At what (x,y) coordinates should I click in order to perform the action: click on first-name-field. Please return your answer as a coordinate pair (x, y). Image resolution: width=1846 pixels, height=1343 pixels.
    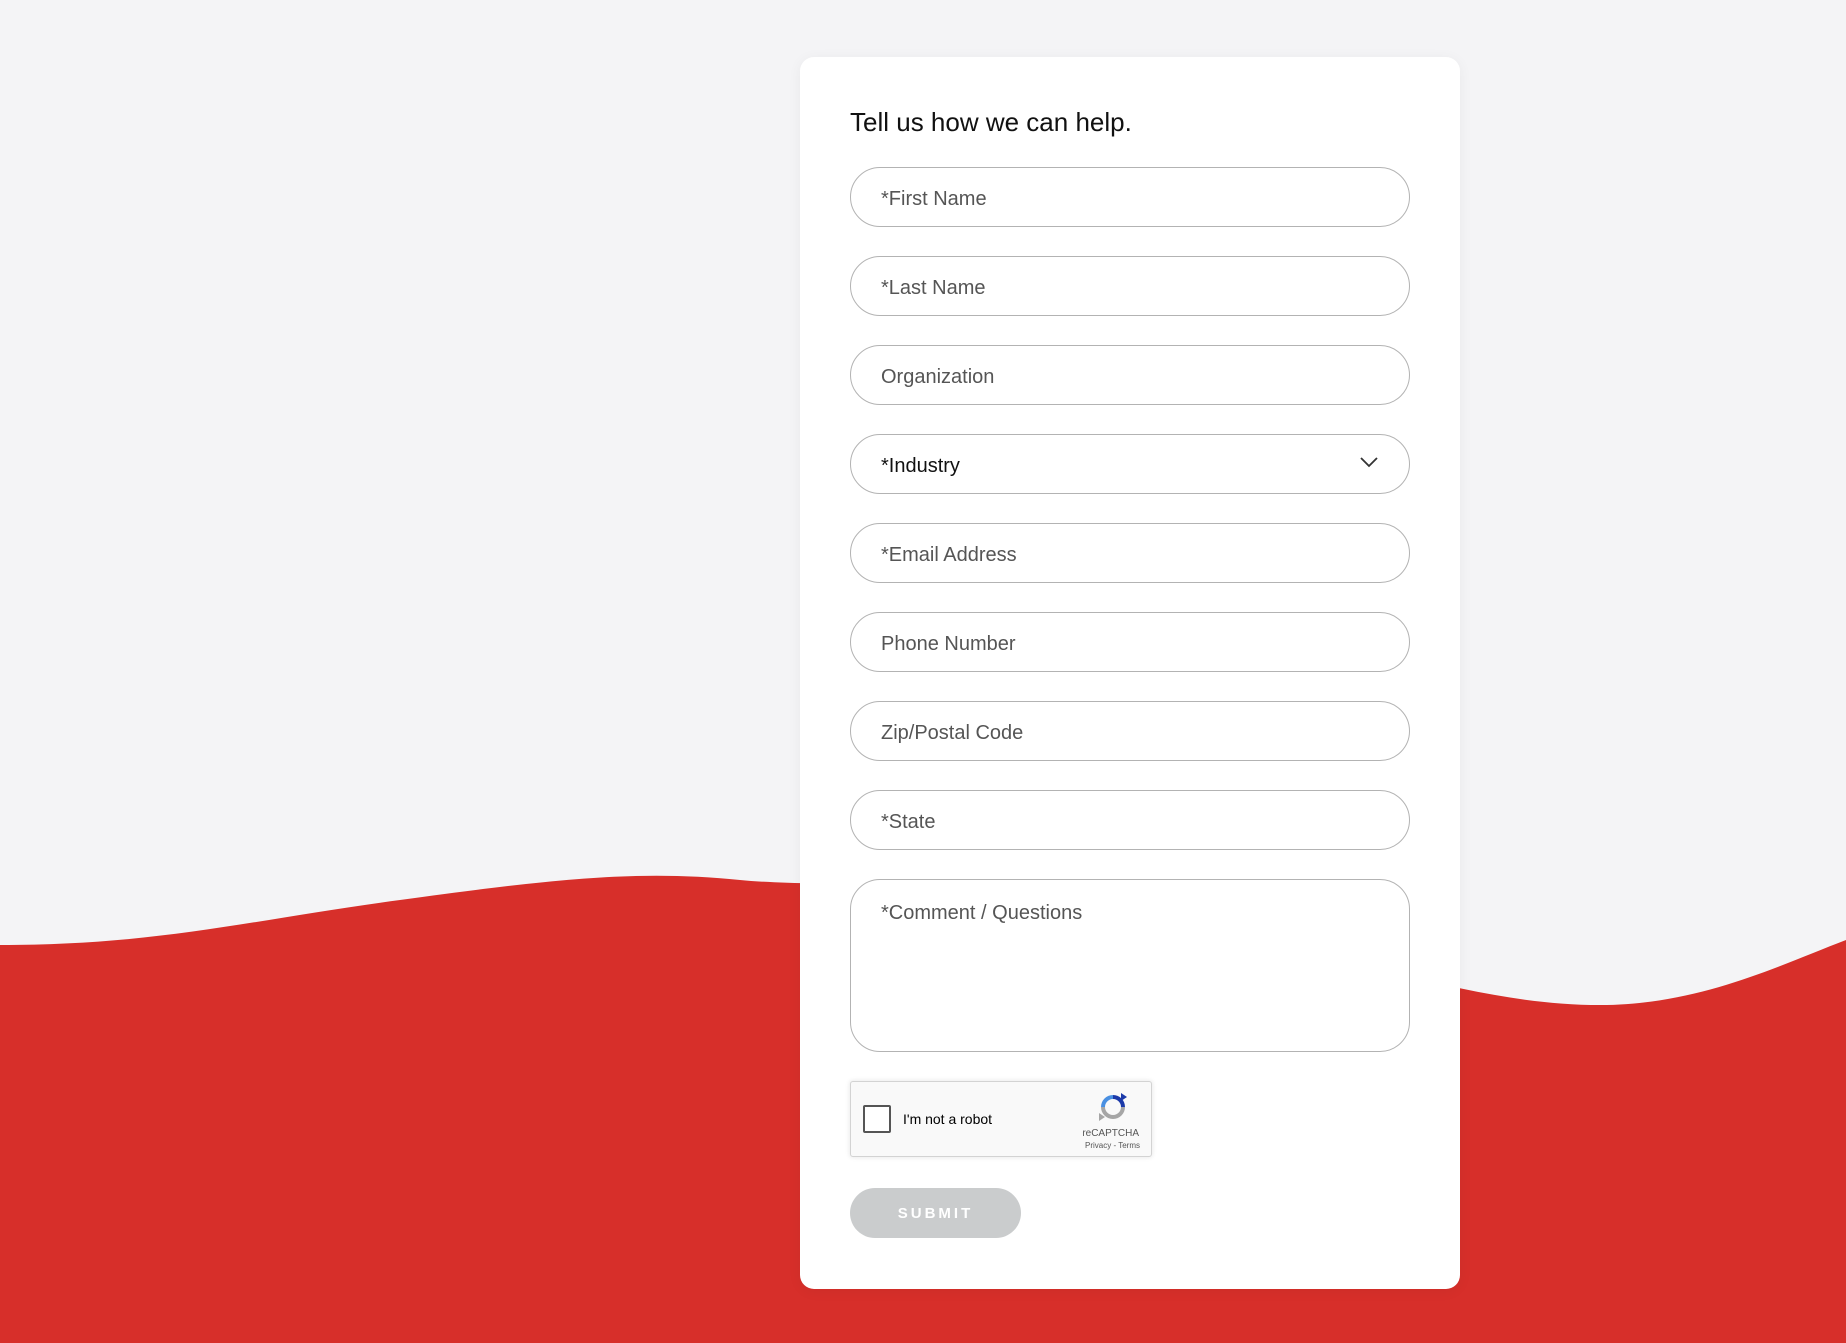
    Looking at the image, I should click on (1130, 197).